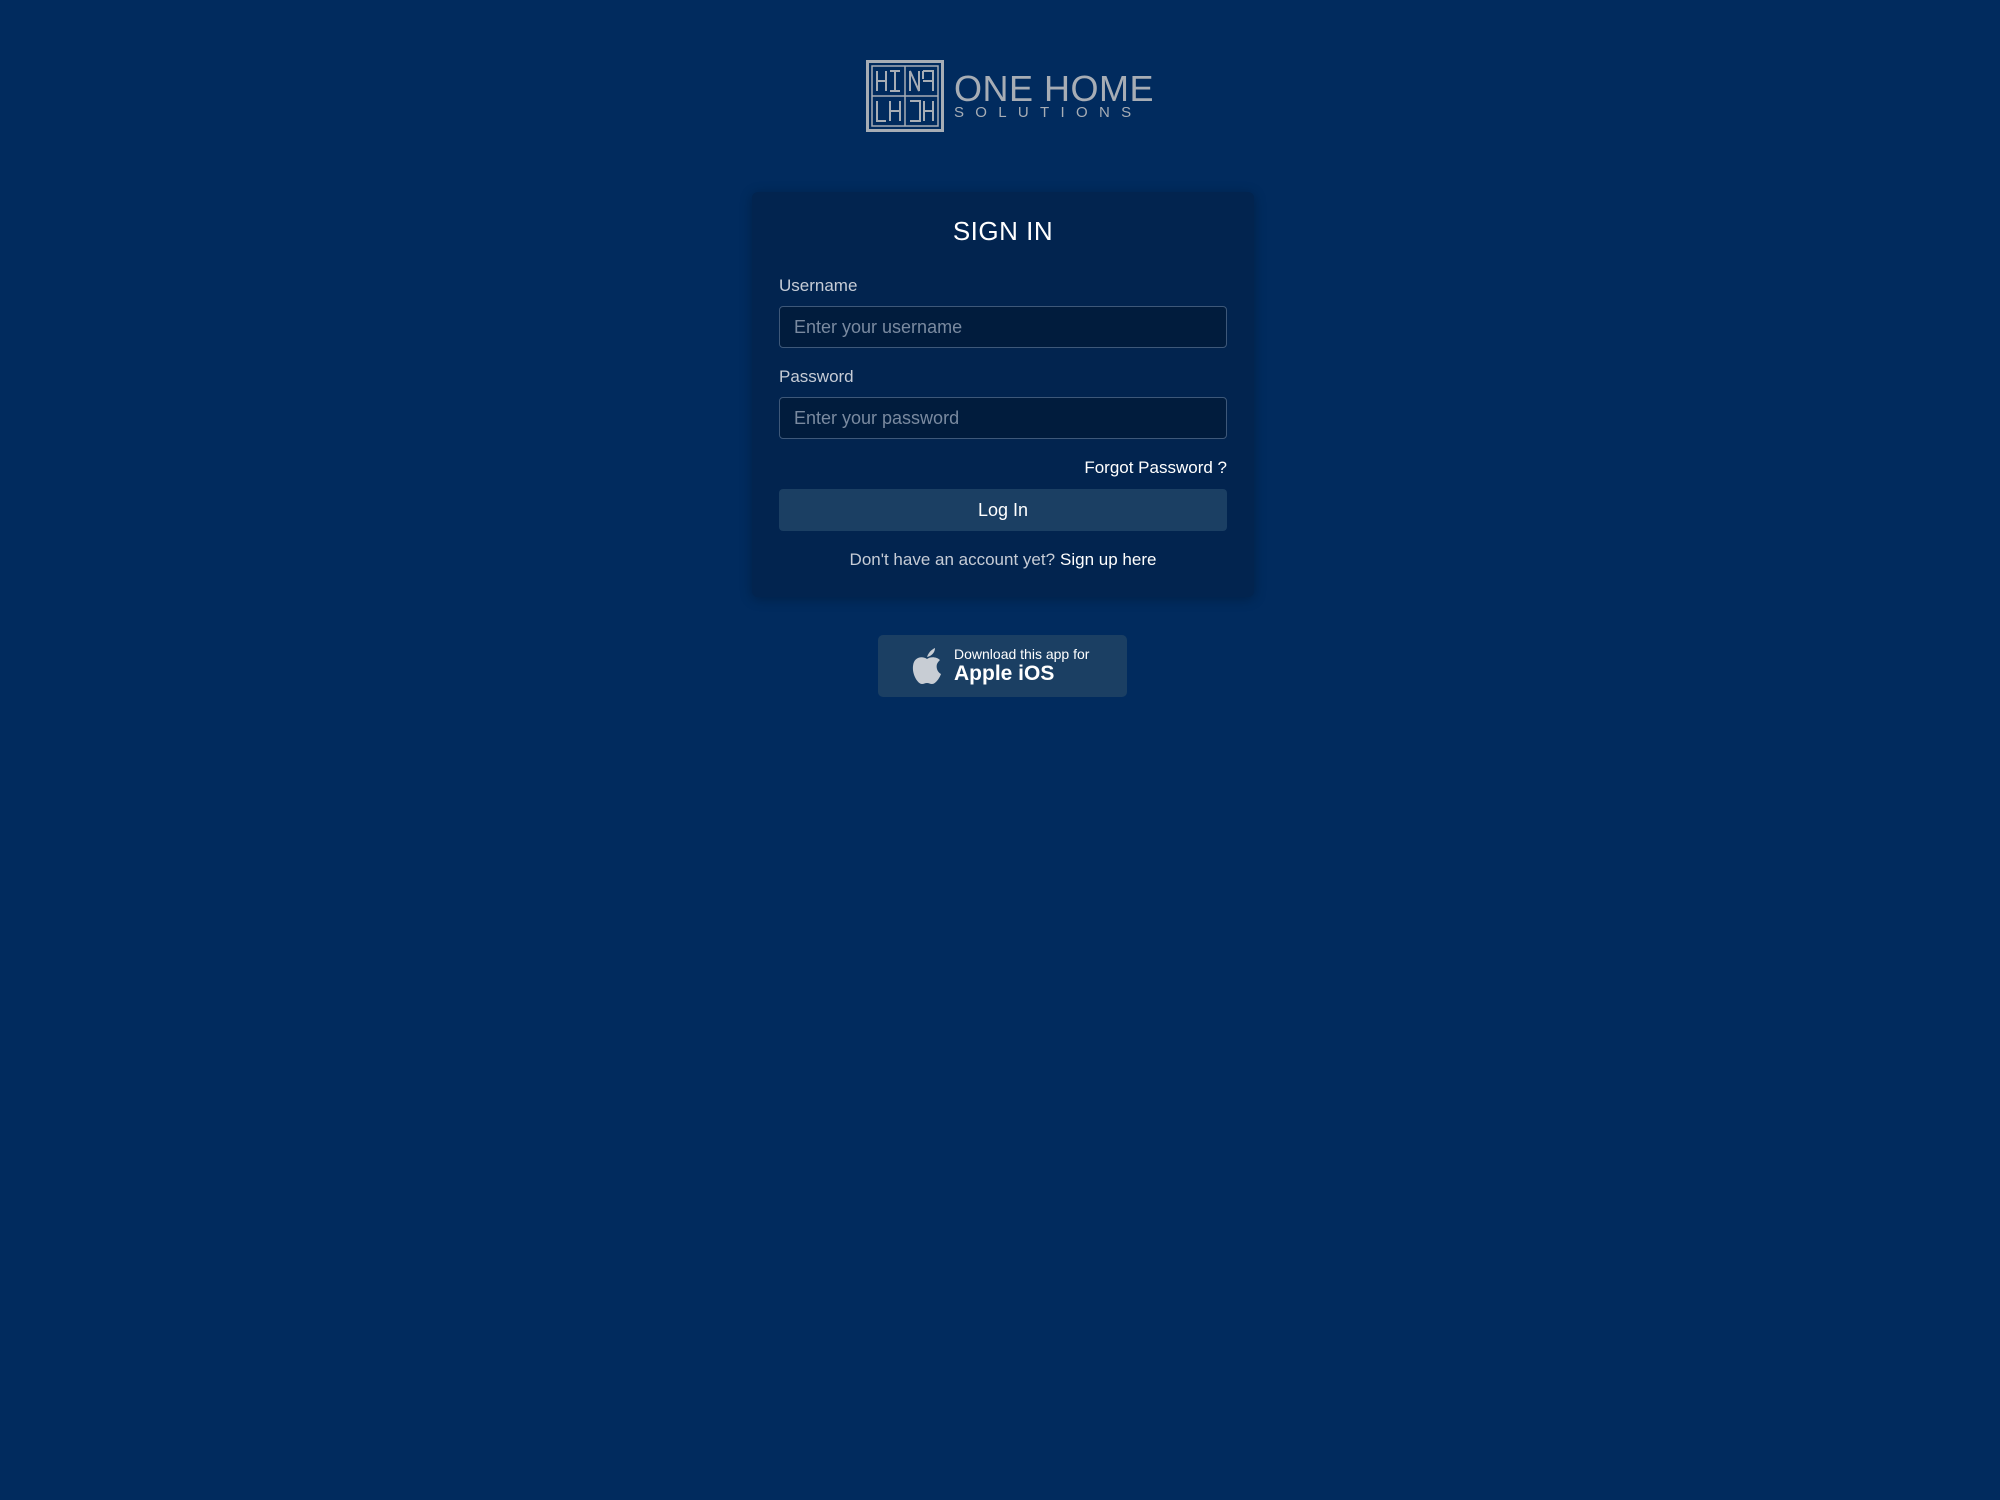 The width and height of the screenshot is (2000, 1500). I want to click on brand-logo: ONE HOME SOLUTIONS, so click(1010, 96).